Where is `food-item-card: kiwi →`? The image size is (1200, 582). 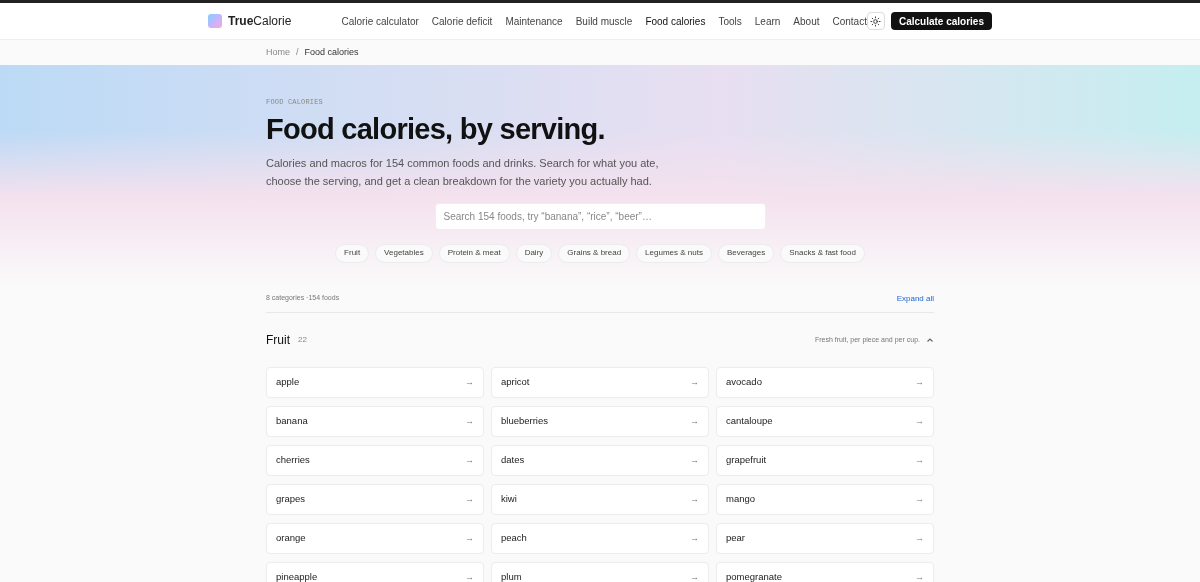
food-item-card: kiwi → is located at coordinates (600, 499).